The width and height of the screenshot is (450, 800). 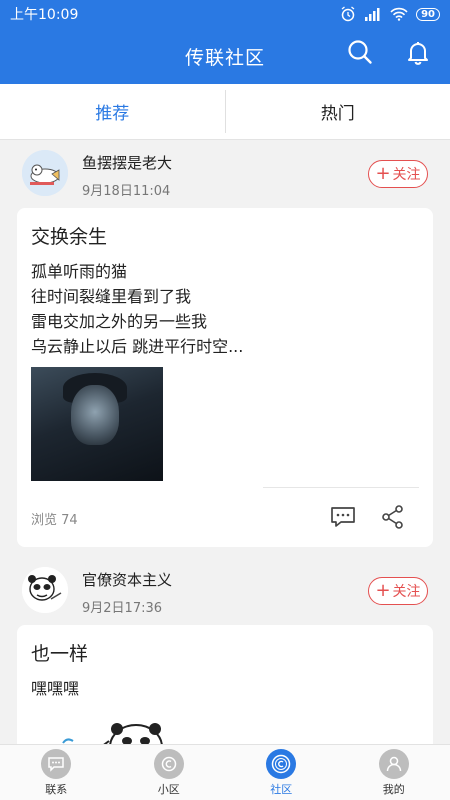 I want to click on bottom-nav: 联系 小区 社区 我的, so click(x=225, y=772).